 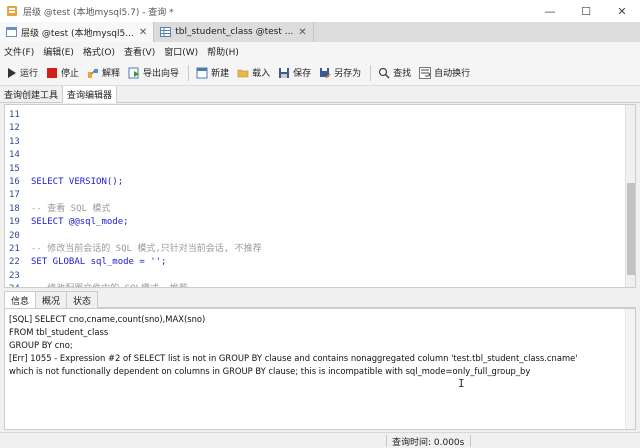 What do you see at coordinates (70, 74) in the screenshot?
I see `stop-label: 停止` at bounding box center [70, 74].